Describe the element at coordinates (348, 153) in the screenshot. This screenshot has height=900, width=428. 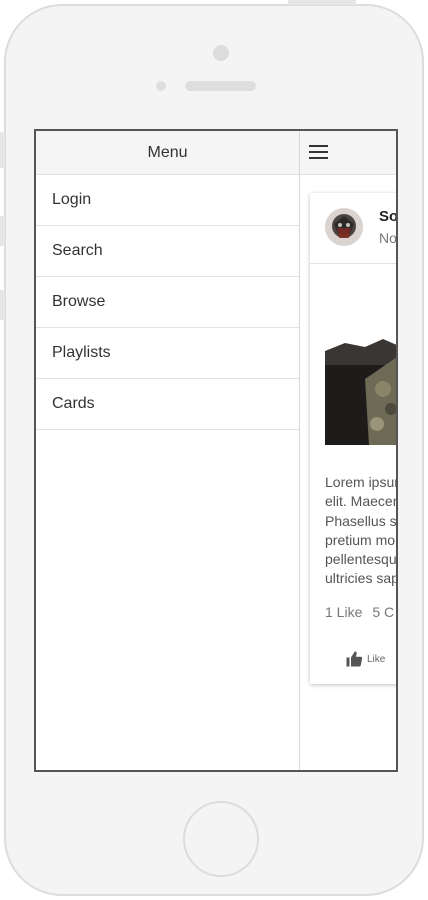
I see `top-bar` at that location.